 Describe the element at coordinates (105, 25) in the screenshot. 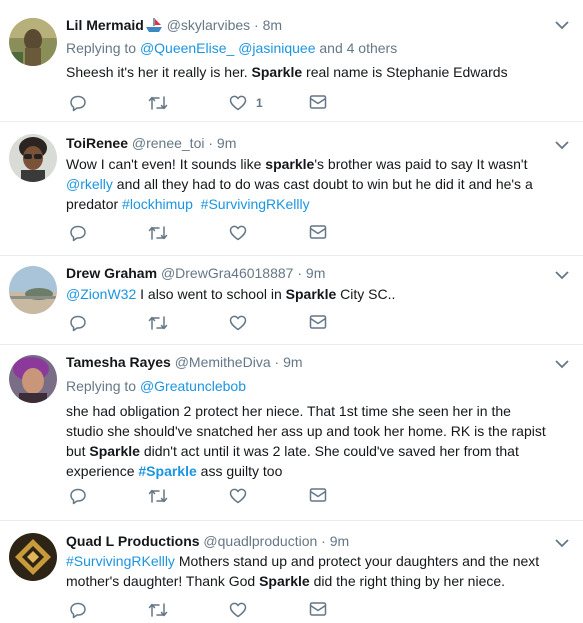

I see `display-name: Lil Mermaid` at that location.